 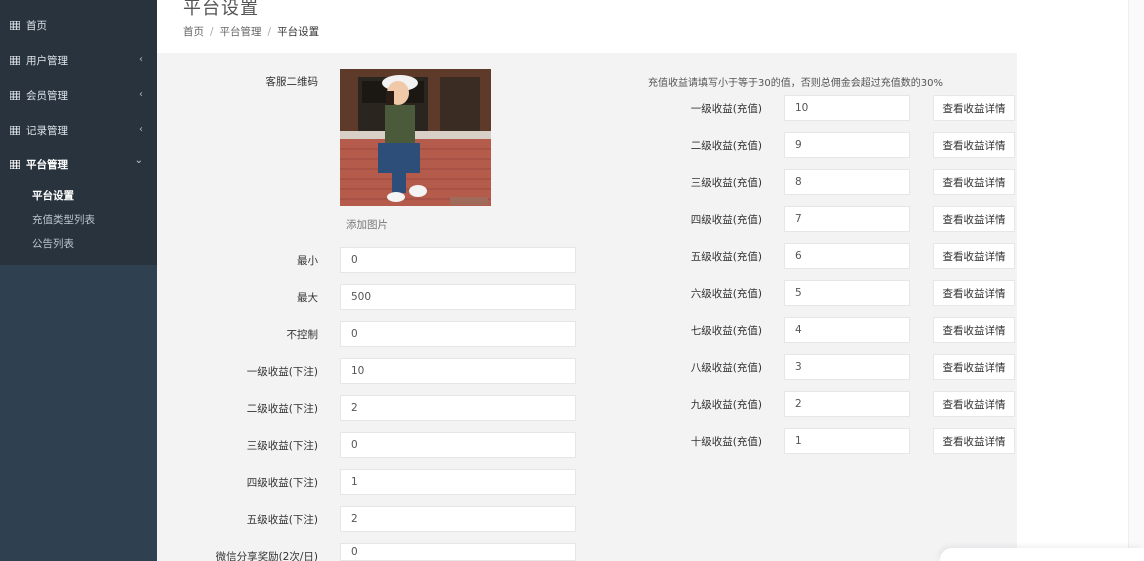 What do you see at coordinates (458, 371) in the screenshot?
I see `bet-level1-input: 10` at bounding box center [458, 371].